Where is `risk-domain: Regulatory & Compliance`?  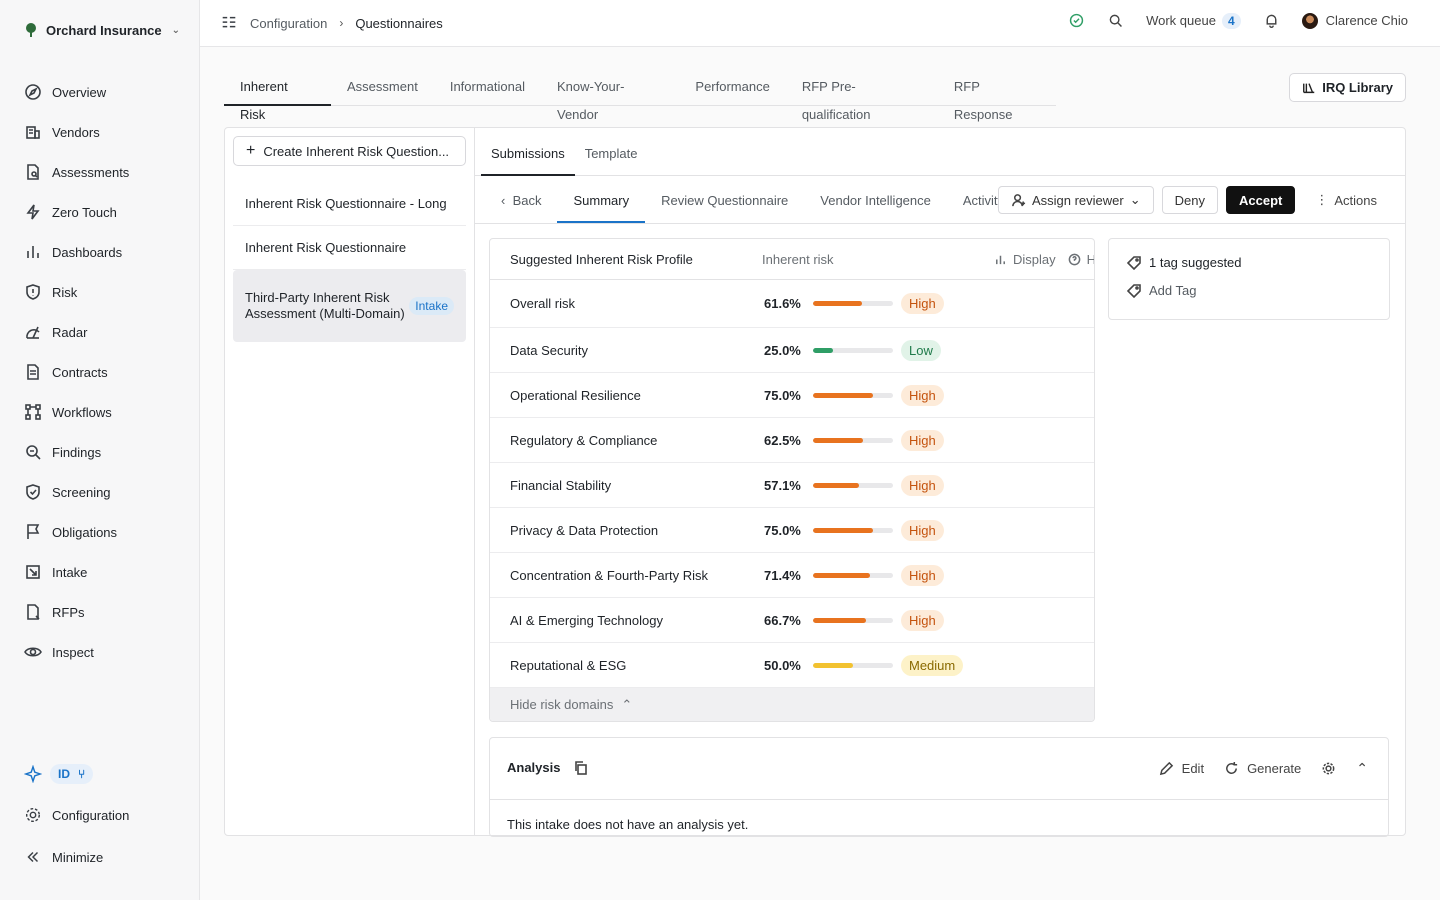 risk-domain: Regulatory & Compliance is located at coordinates (584, 440).